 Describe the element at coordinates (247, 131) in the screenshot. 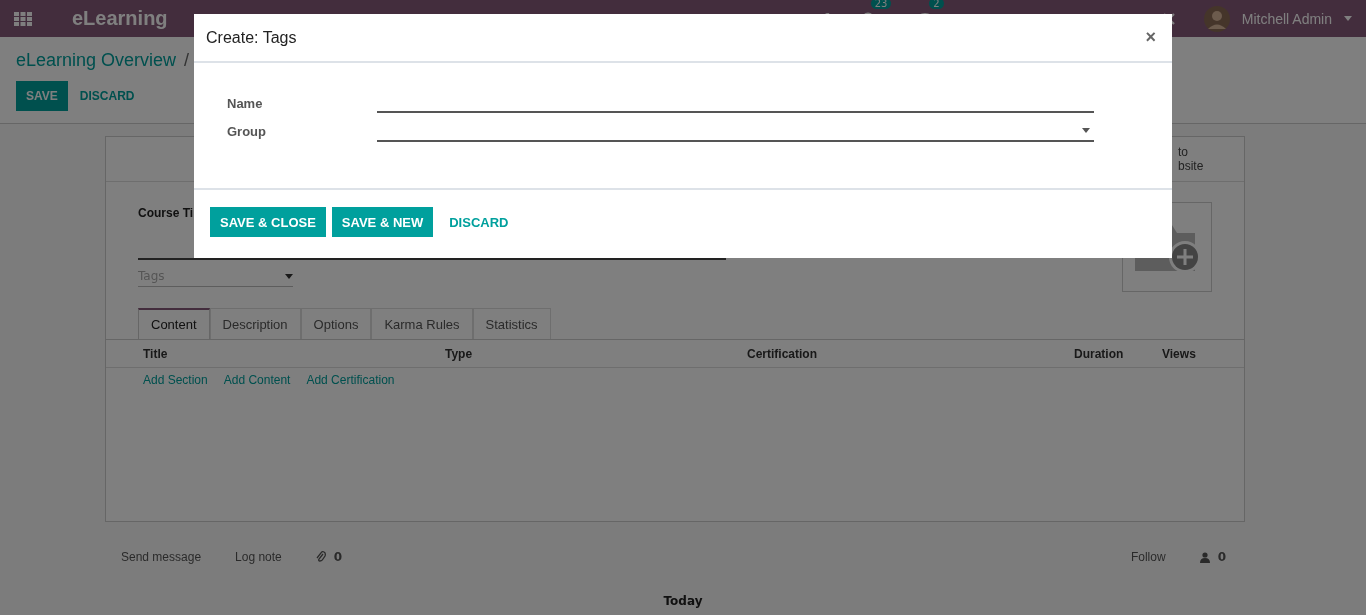

I see `field-label: Group` at that location.